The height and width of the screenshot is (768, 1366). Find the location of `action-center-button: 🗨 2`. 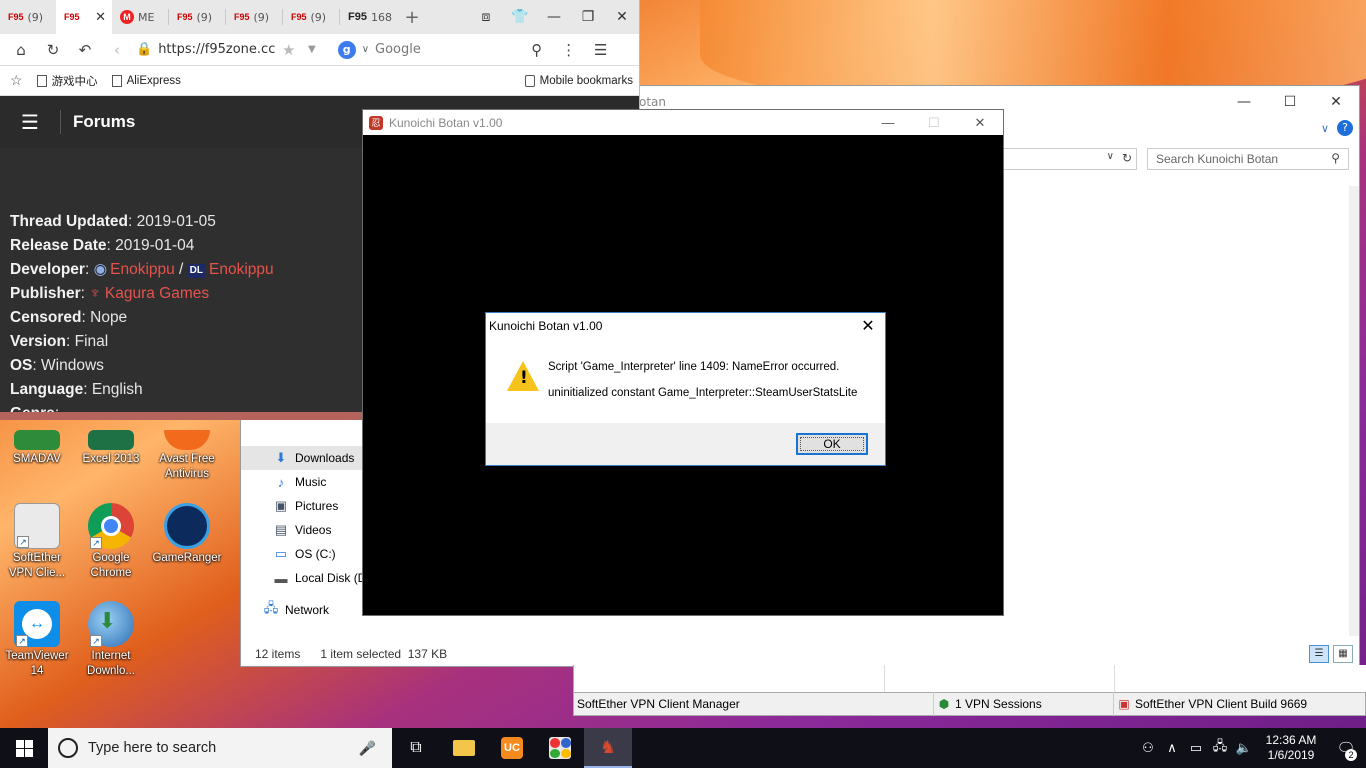

action-center-button: 🗨 2 is located at coordinates (1346, 750).